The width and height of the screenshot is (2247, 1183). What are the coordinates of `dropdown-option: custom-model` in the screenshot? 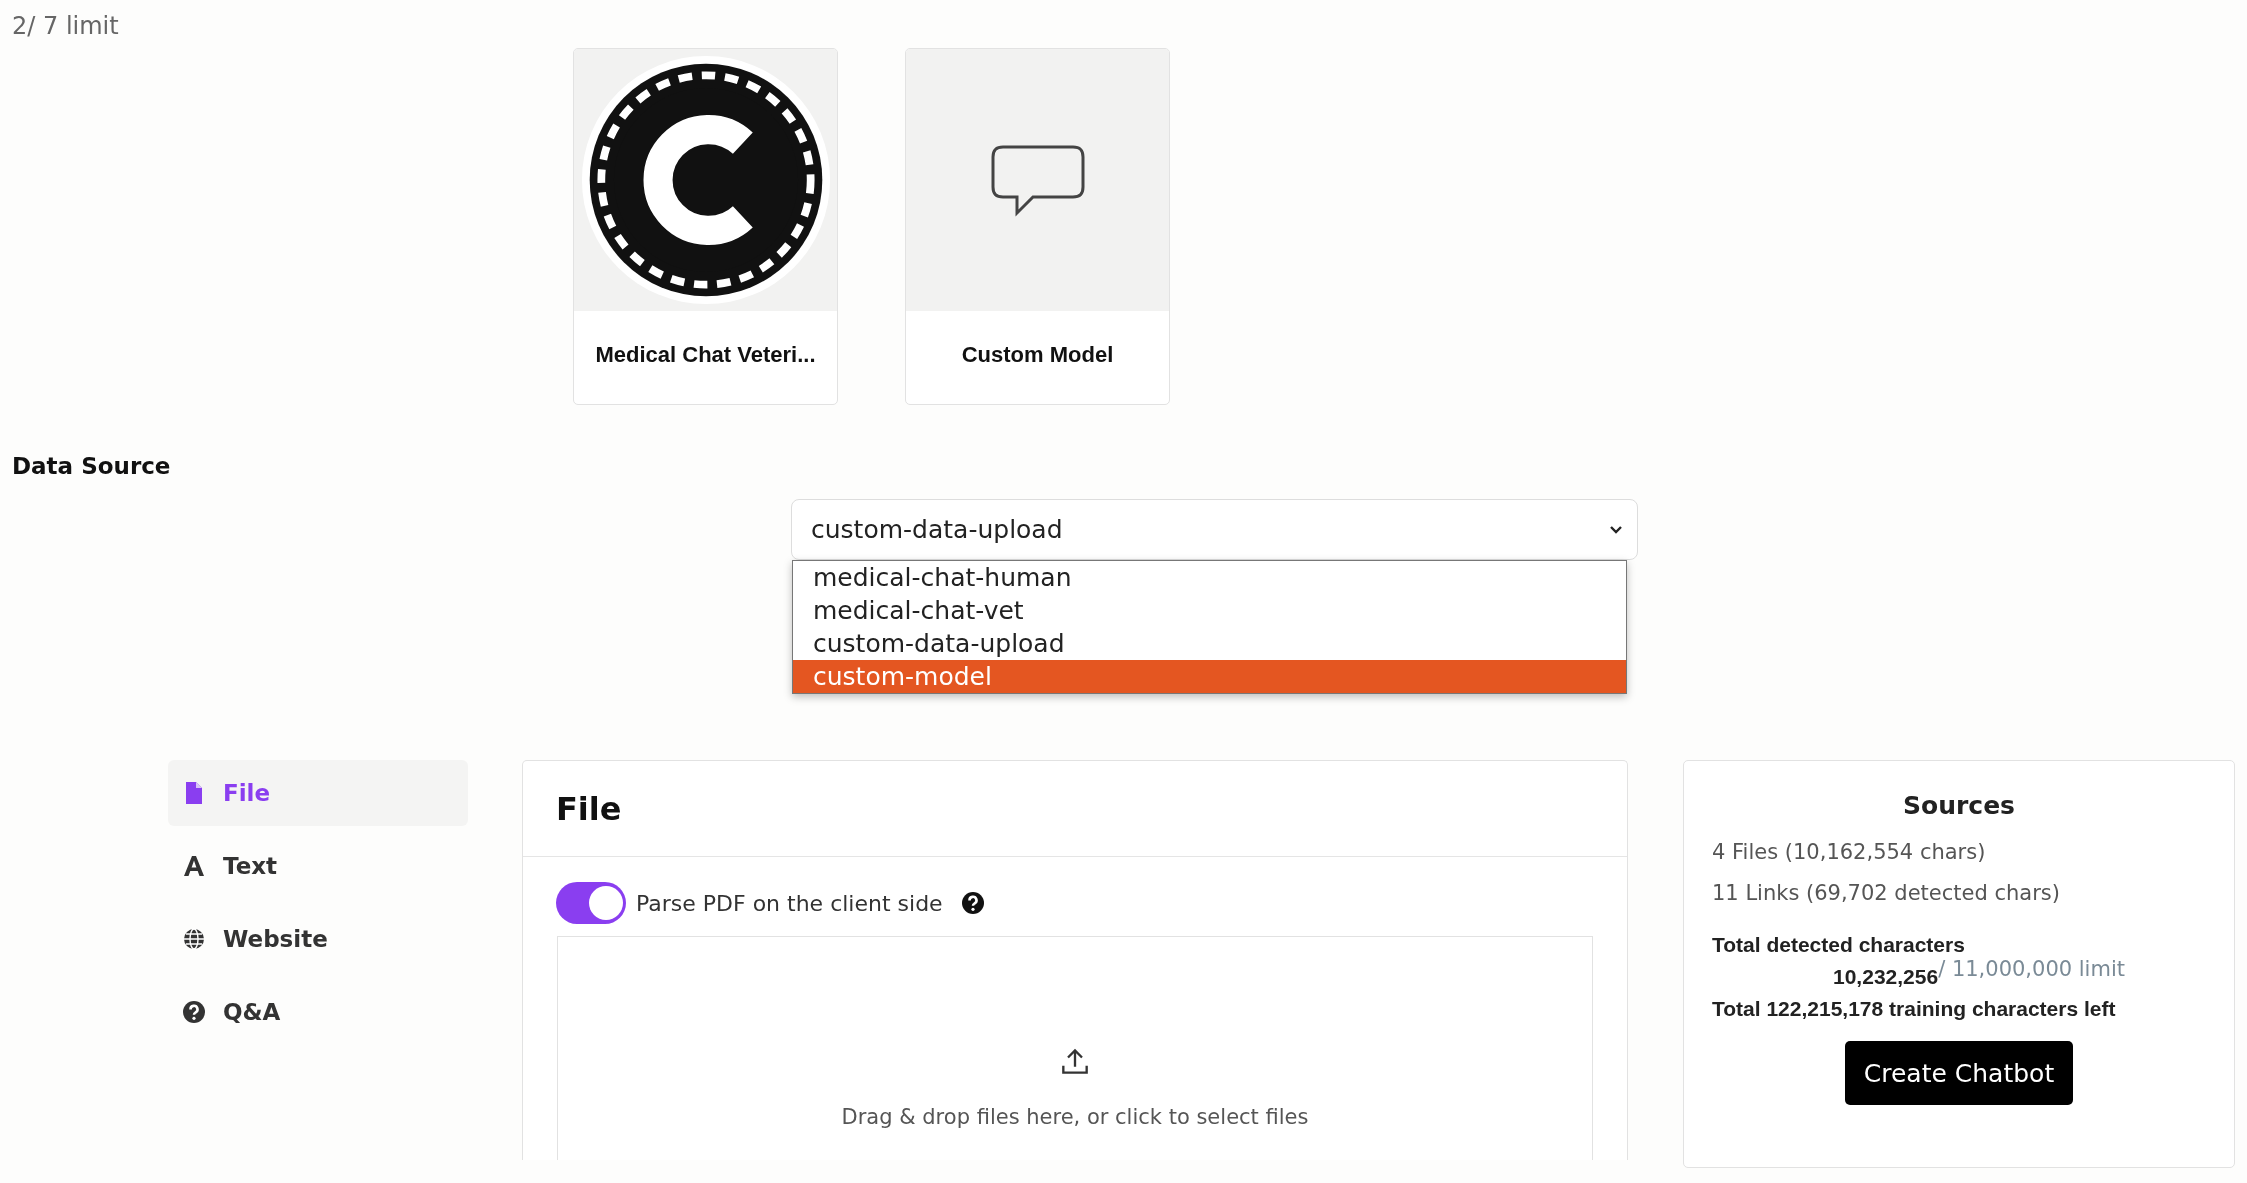 It's located at (1209, 676).